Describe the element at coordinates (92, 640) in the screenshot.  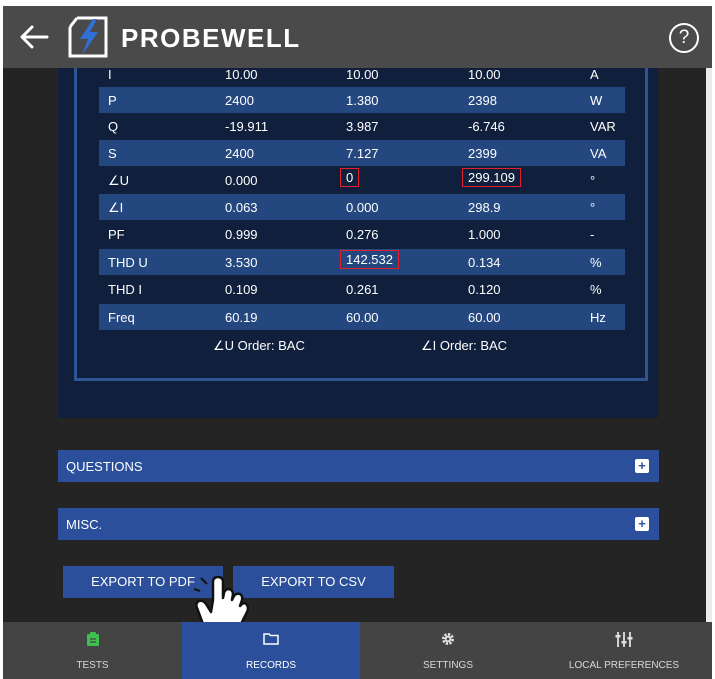
I see `clipboard-icon` at that location.